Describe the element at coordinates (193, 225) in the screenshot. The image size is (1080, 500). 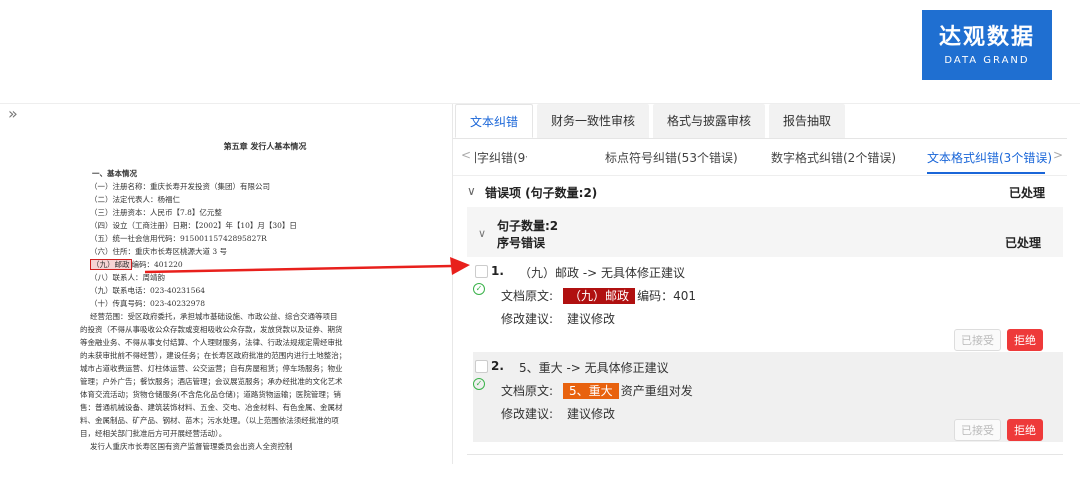
I see `doc-line: （四）设立（工商注册）日期：【2002】年【10】月【30】日` at that location.